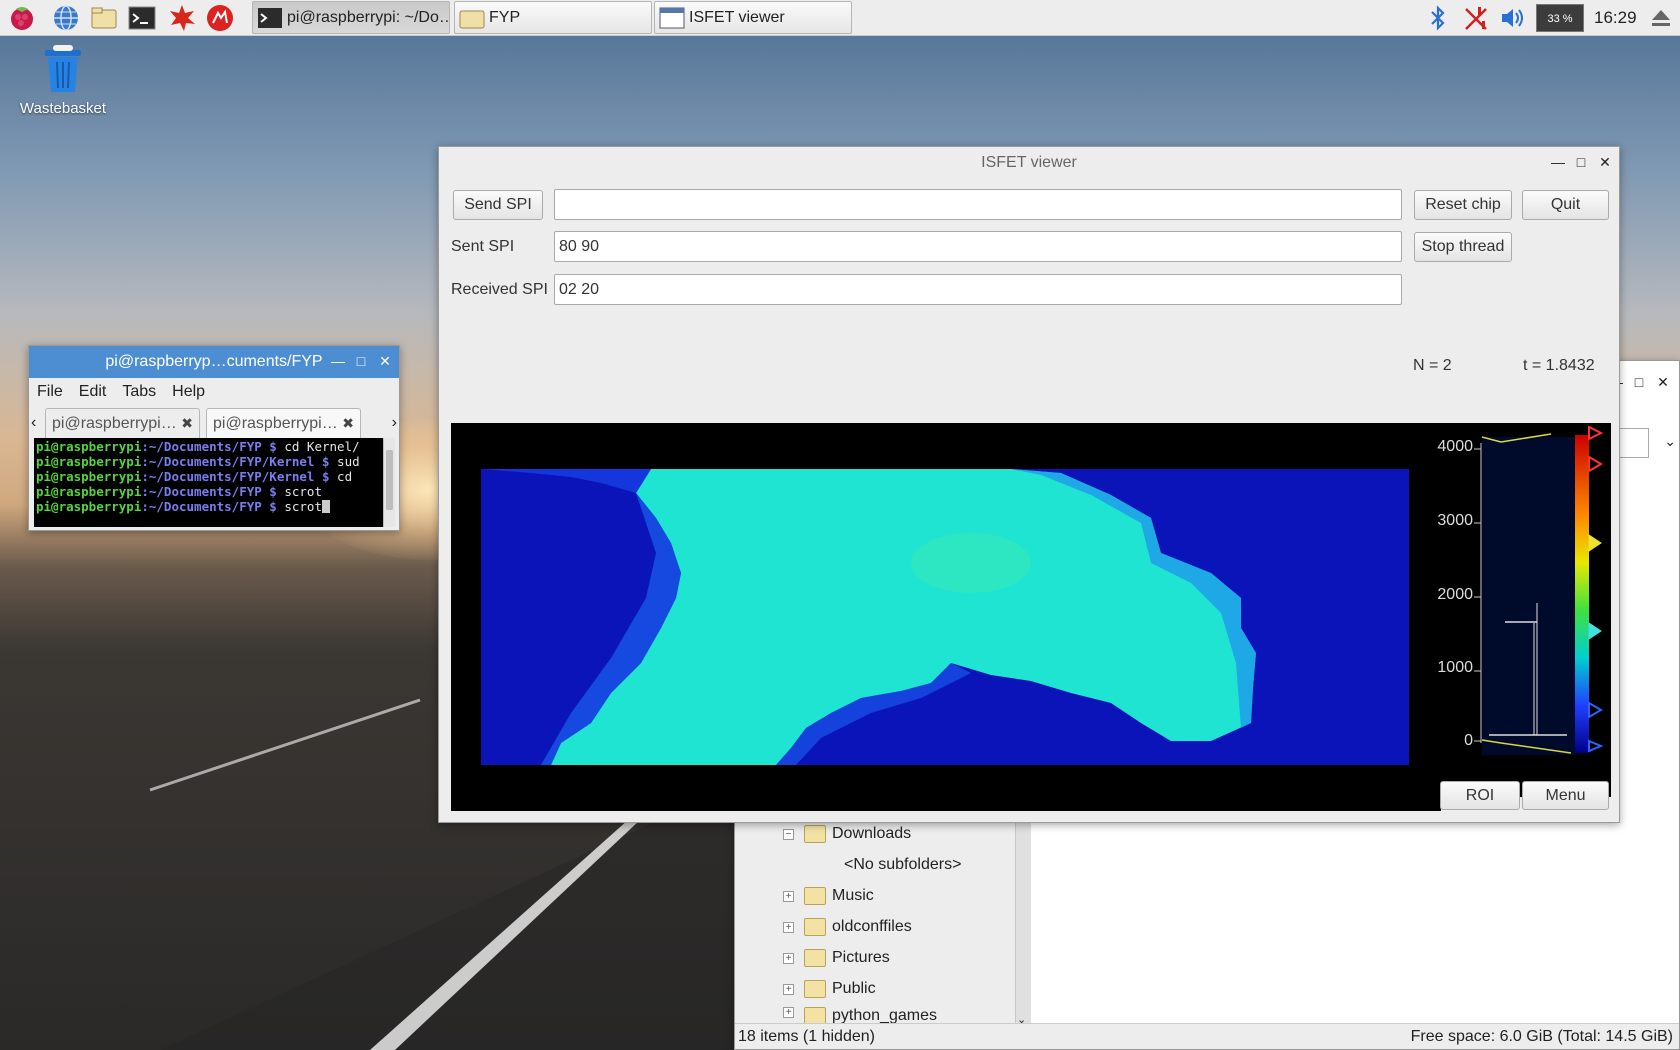  What do you see at coordinates (828, 896) in the screenshot?
I see `tree-item-music: + Music` at bounding box center [828, 896].